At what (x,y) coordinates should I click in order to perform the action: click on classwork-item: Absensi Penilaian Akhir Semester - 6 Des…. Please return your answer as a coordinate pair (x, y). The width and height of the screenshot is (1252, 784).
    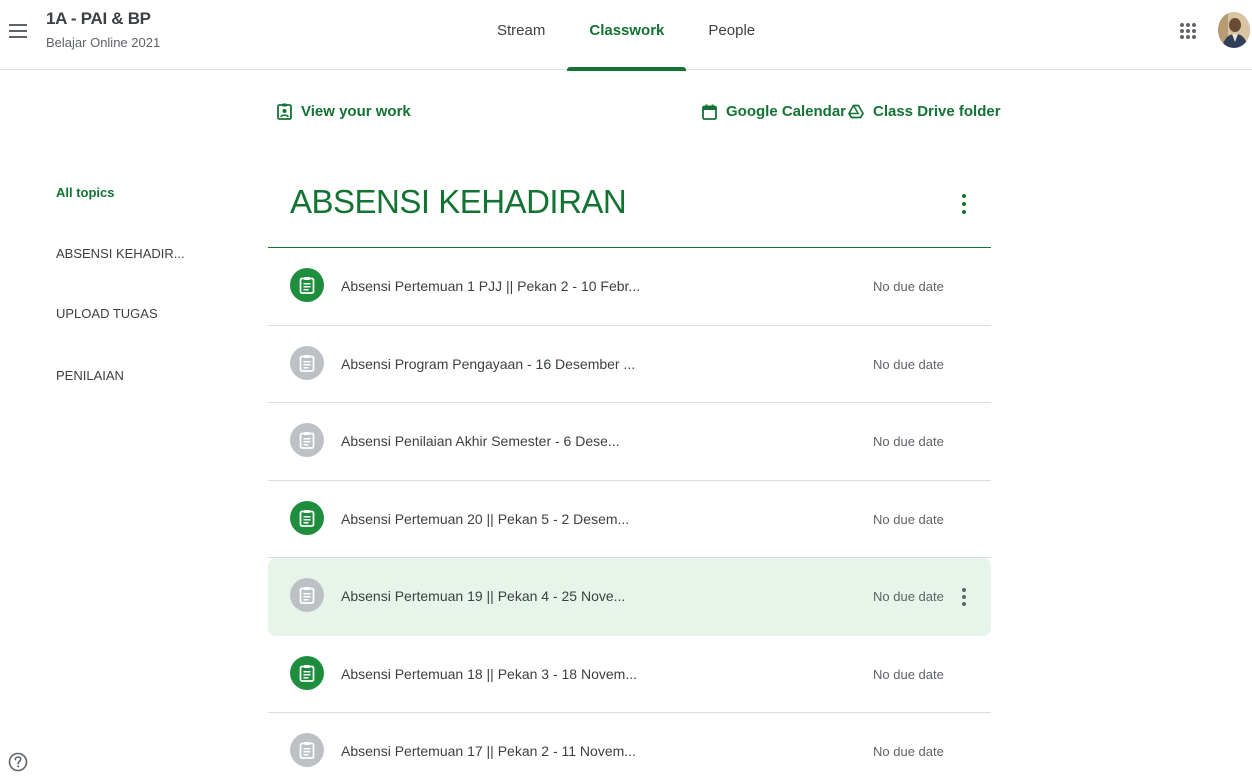
    Looking at the image, I should click on (629, 442).